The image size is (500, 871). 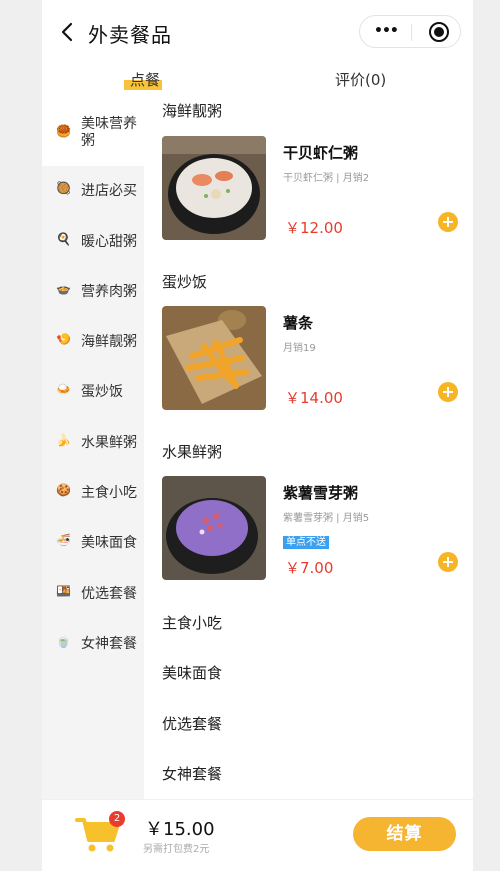 What do you see at coordinates (192, 724) in the screenshot?
I see `section-title: 优选套餐` at bounding box center [192, 724].